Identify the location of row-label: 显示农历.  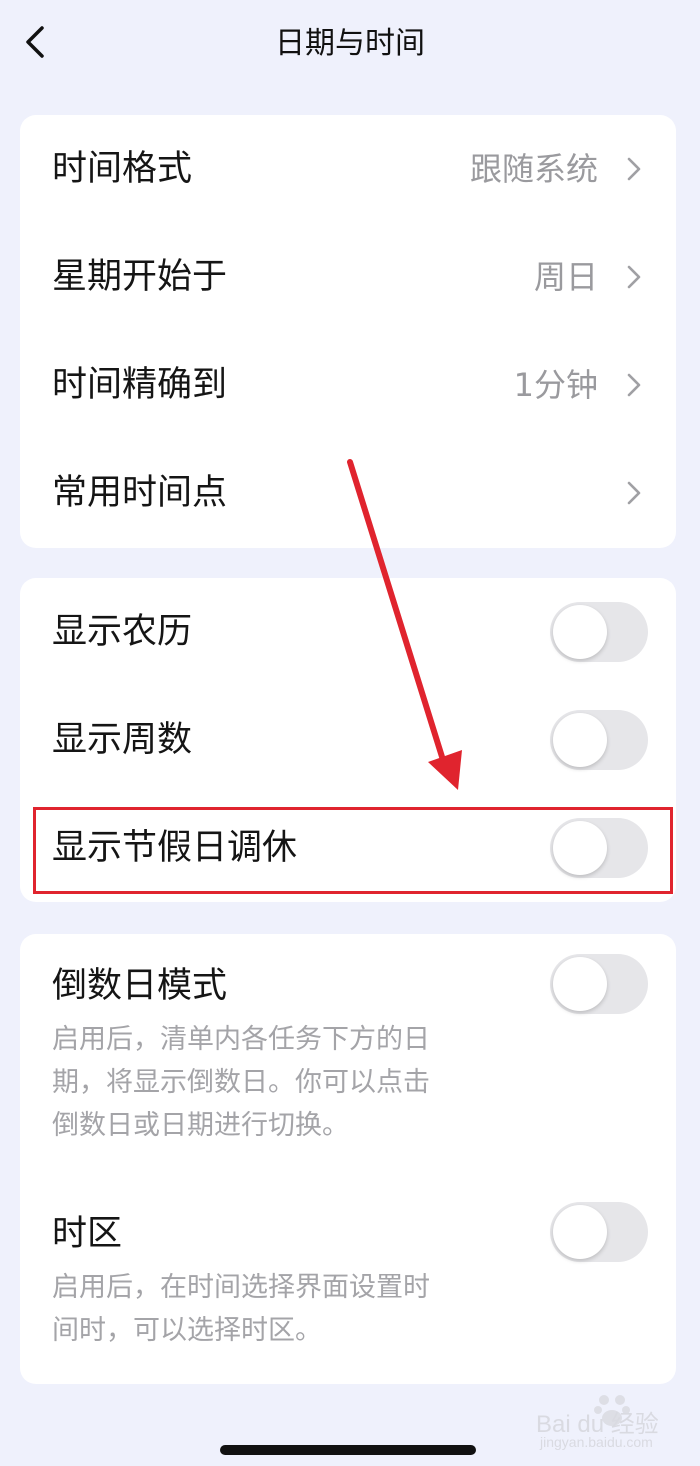
(122, 632).